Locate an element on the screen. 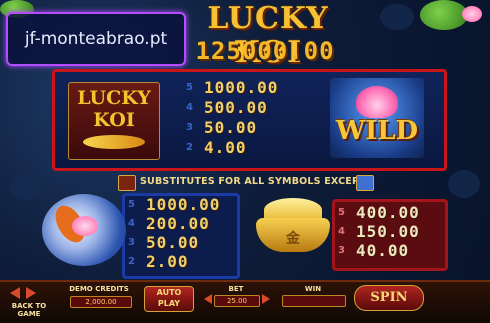  bet-label: BET is located at coordinates (236, 289).